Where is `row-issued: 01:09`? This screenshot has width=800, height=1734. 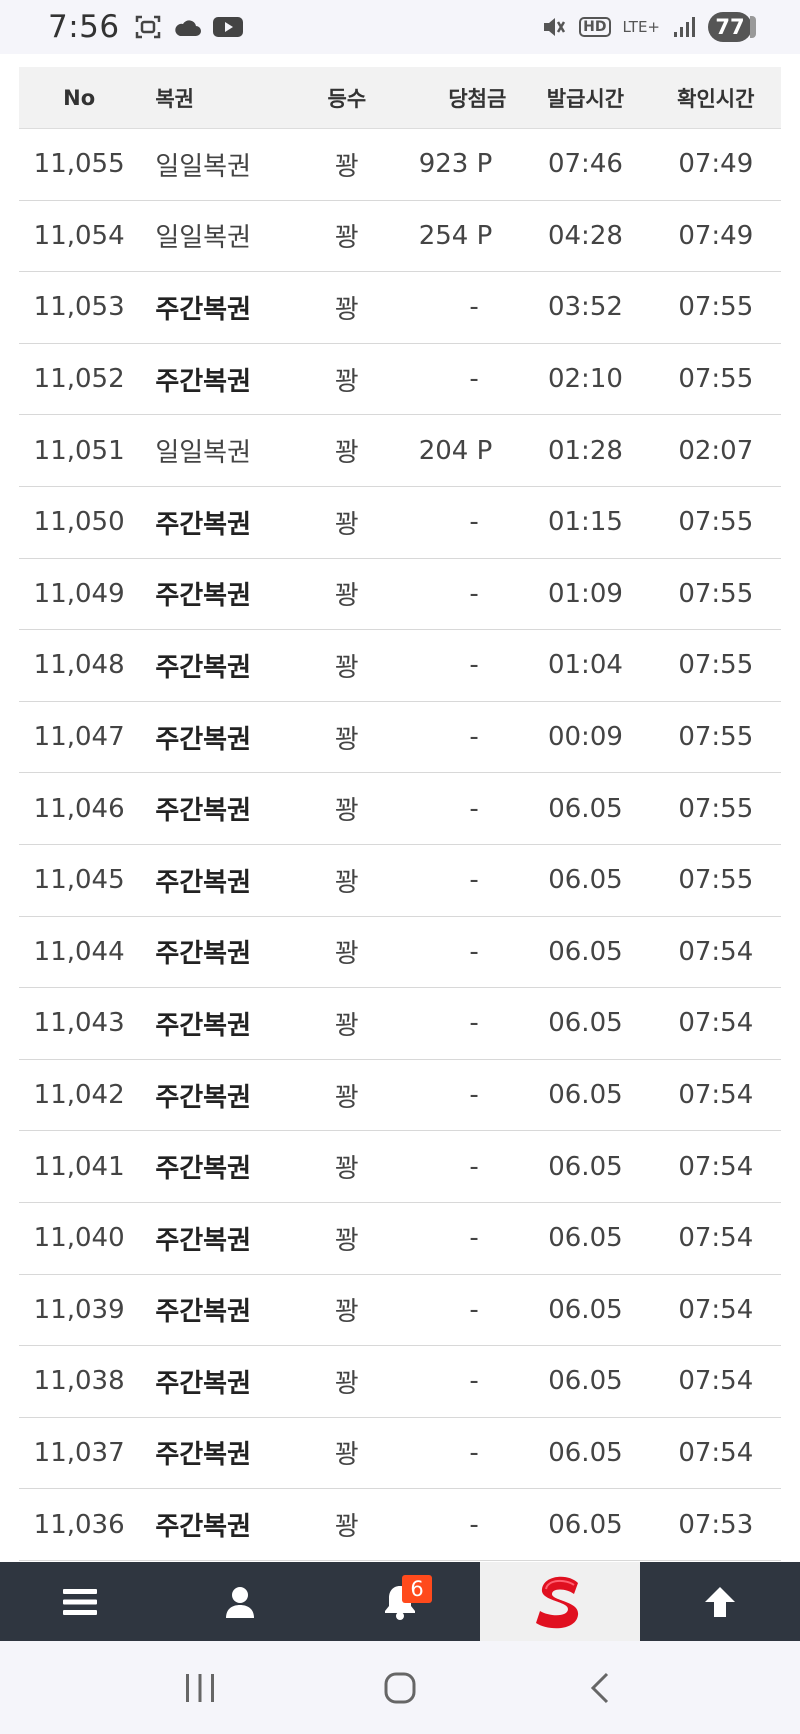
row-issued: 01:09 is located at coordinates (585, 594).